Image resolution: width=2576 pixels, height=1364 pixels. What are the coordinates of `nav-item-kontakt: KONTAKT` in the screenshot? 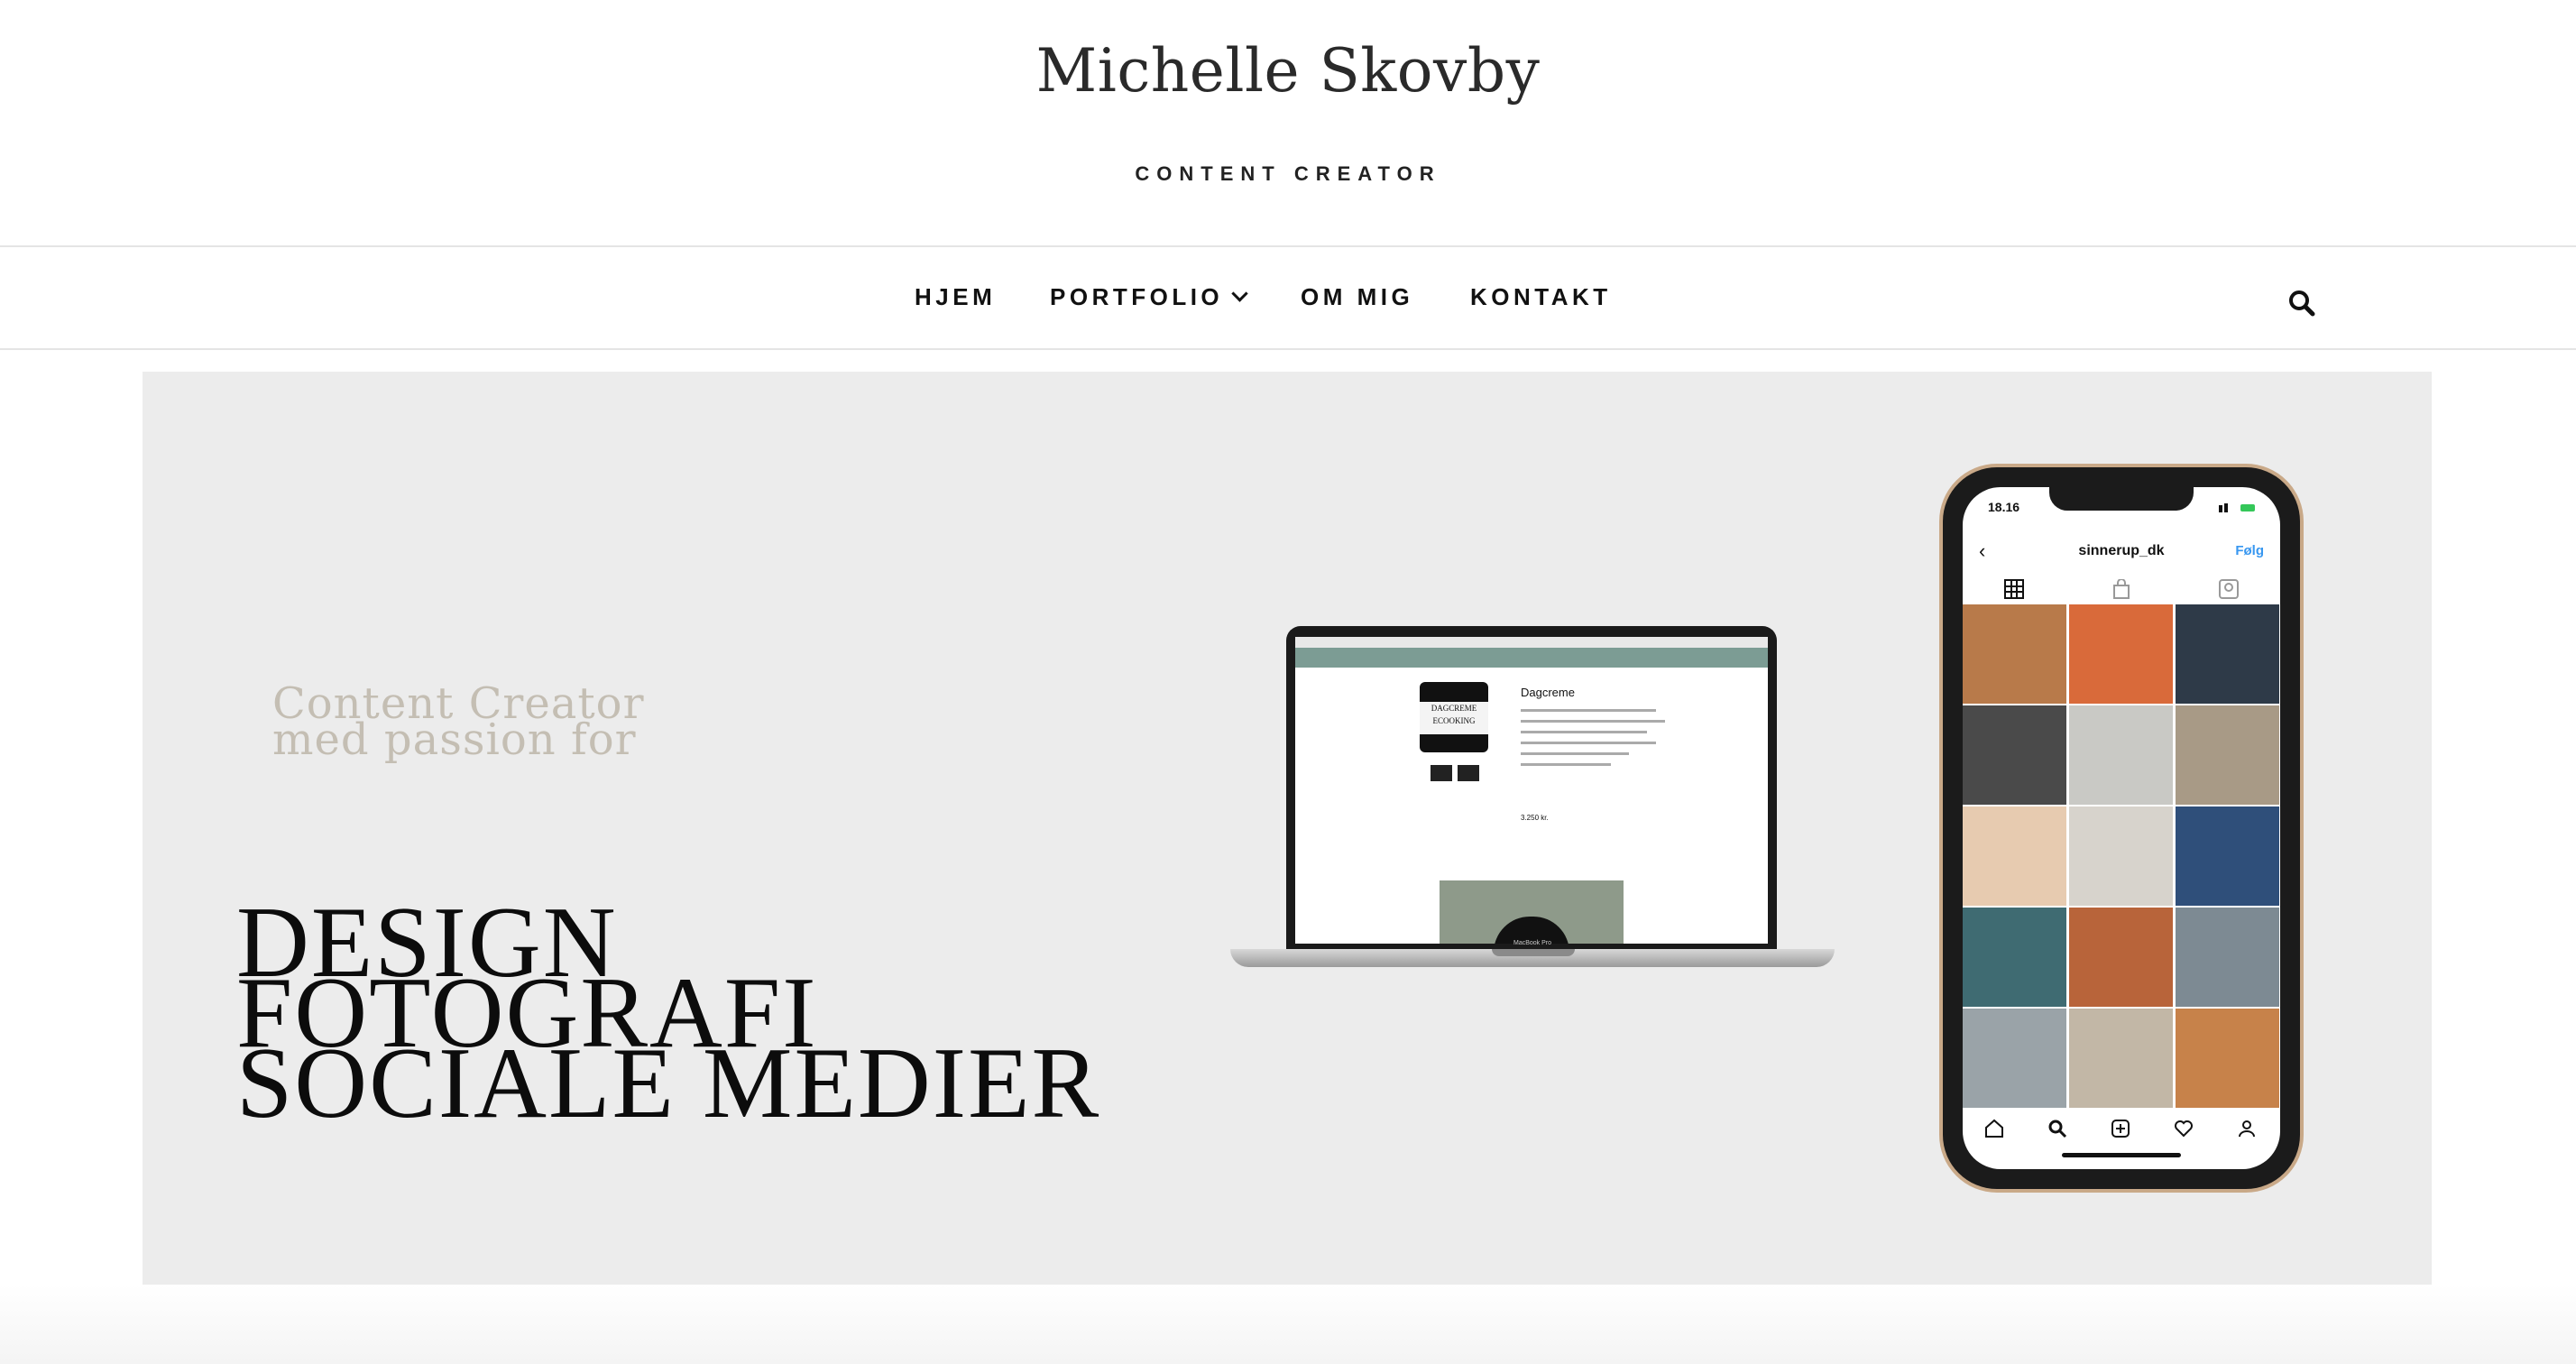 It's located at (1541, 297).